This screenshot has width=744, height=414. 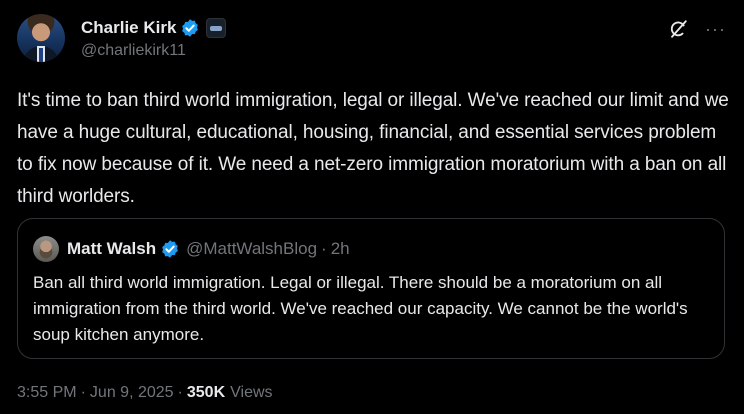 I want to click on affiliate-badge-icon, so click(x=216, y=28).